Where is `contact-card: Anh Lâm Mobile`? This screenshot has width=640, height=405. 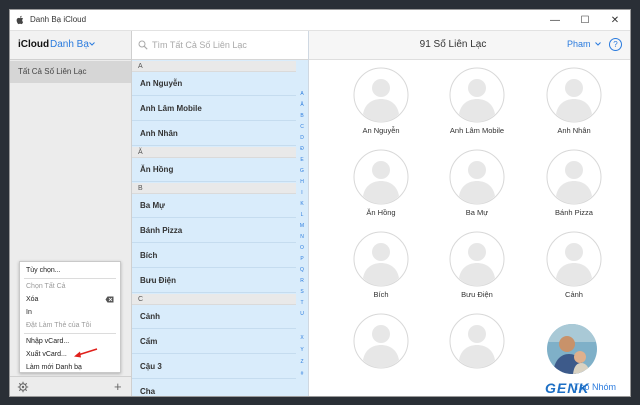 contact-card: Anh Lâm Mobile is located at coordinates (477, 108).